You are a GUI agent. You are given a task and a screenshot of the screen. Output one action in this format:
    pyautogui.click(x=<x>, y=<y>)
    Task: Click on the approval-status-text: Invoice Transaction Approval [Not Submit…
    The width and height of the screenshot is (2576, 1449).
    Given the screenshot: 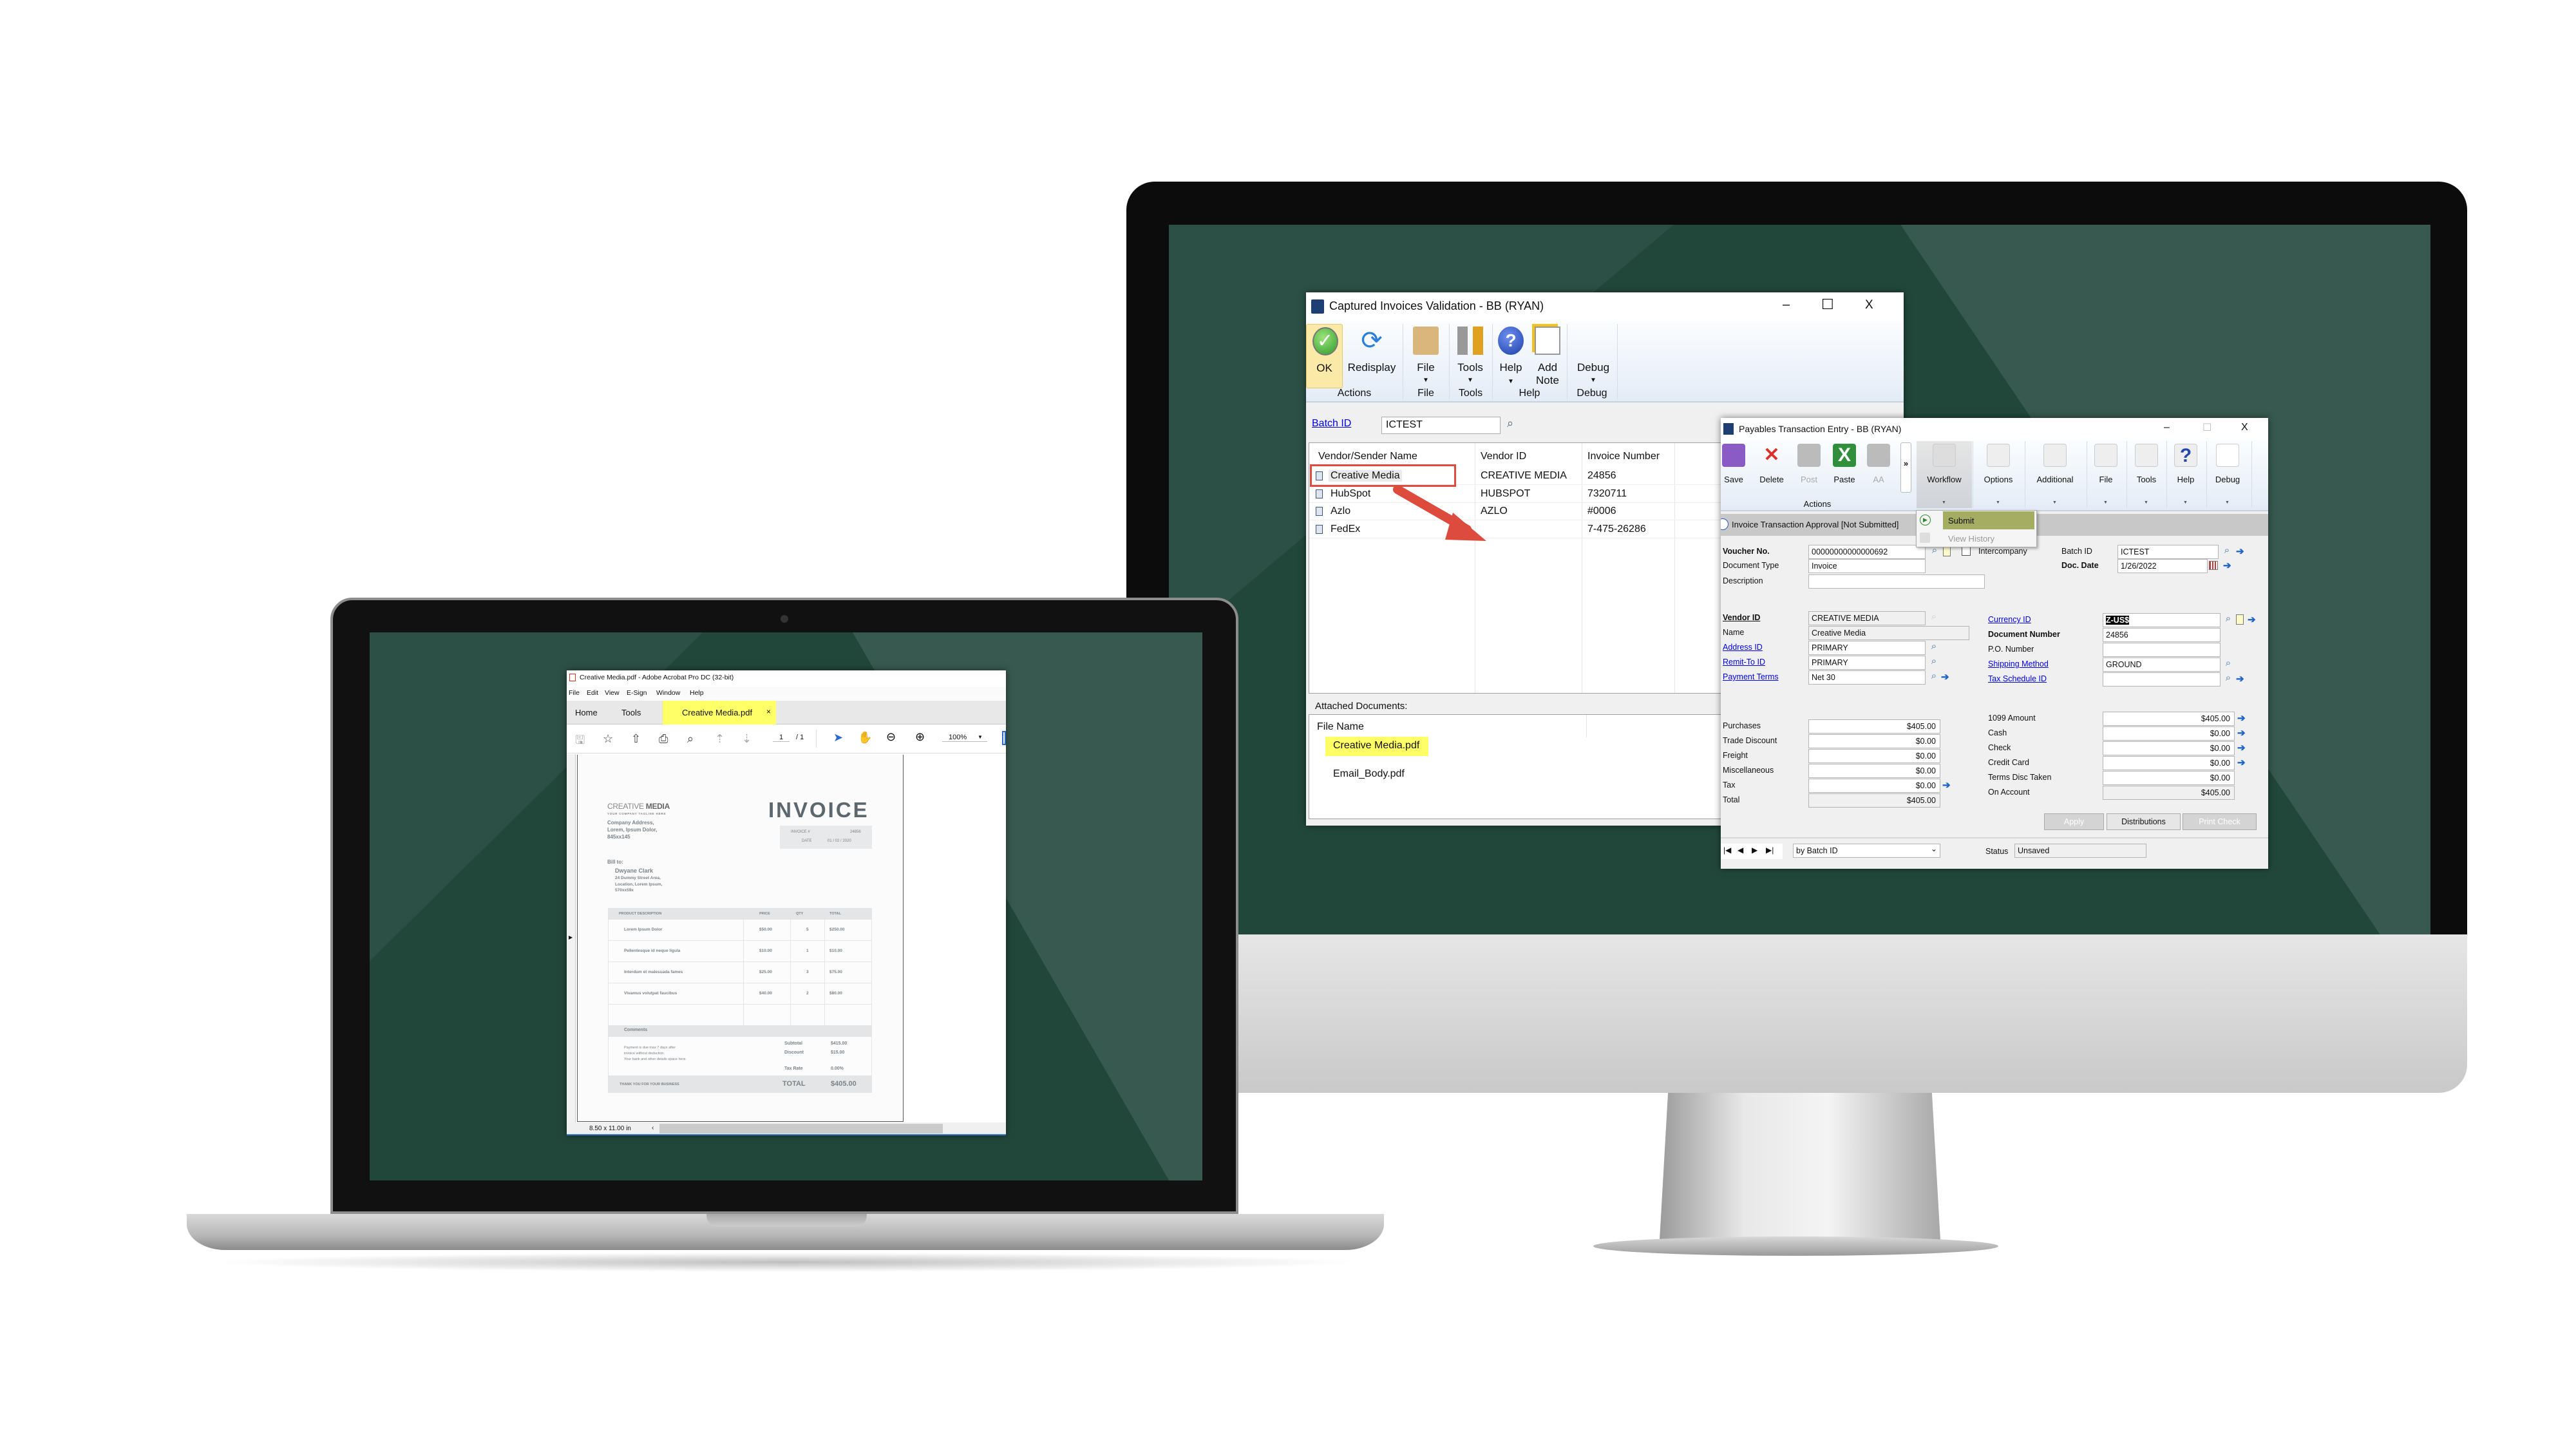 What is the action you would take?
    pyautogui.click(x=1816, y=524)
    